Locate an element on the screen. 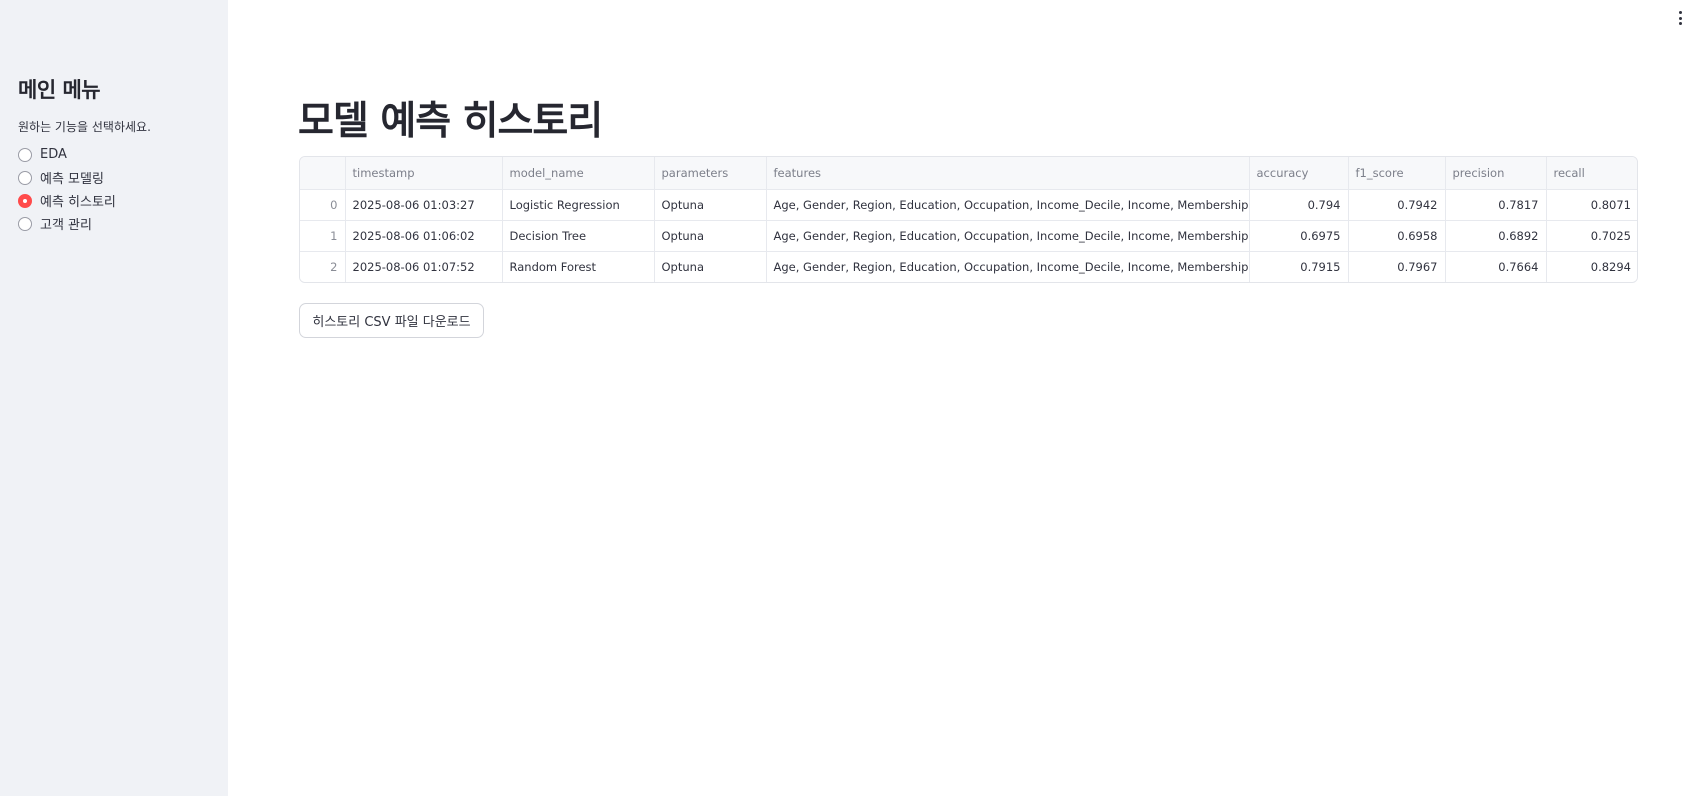  row-index: 1 is located at coordinates (323, 236).